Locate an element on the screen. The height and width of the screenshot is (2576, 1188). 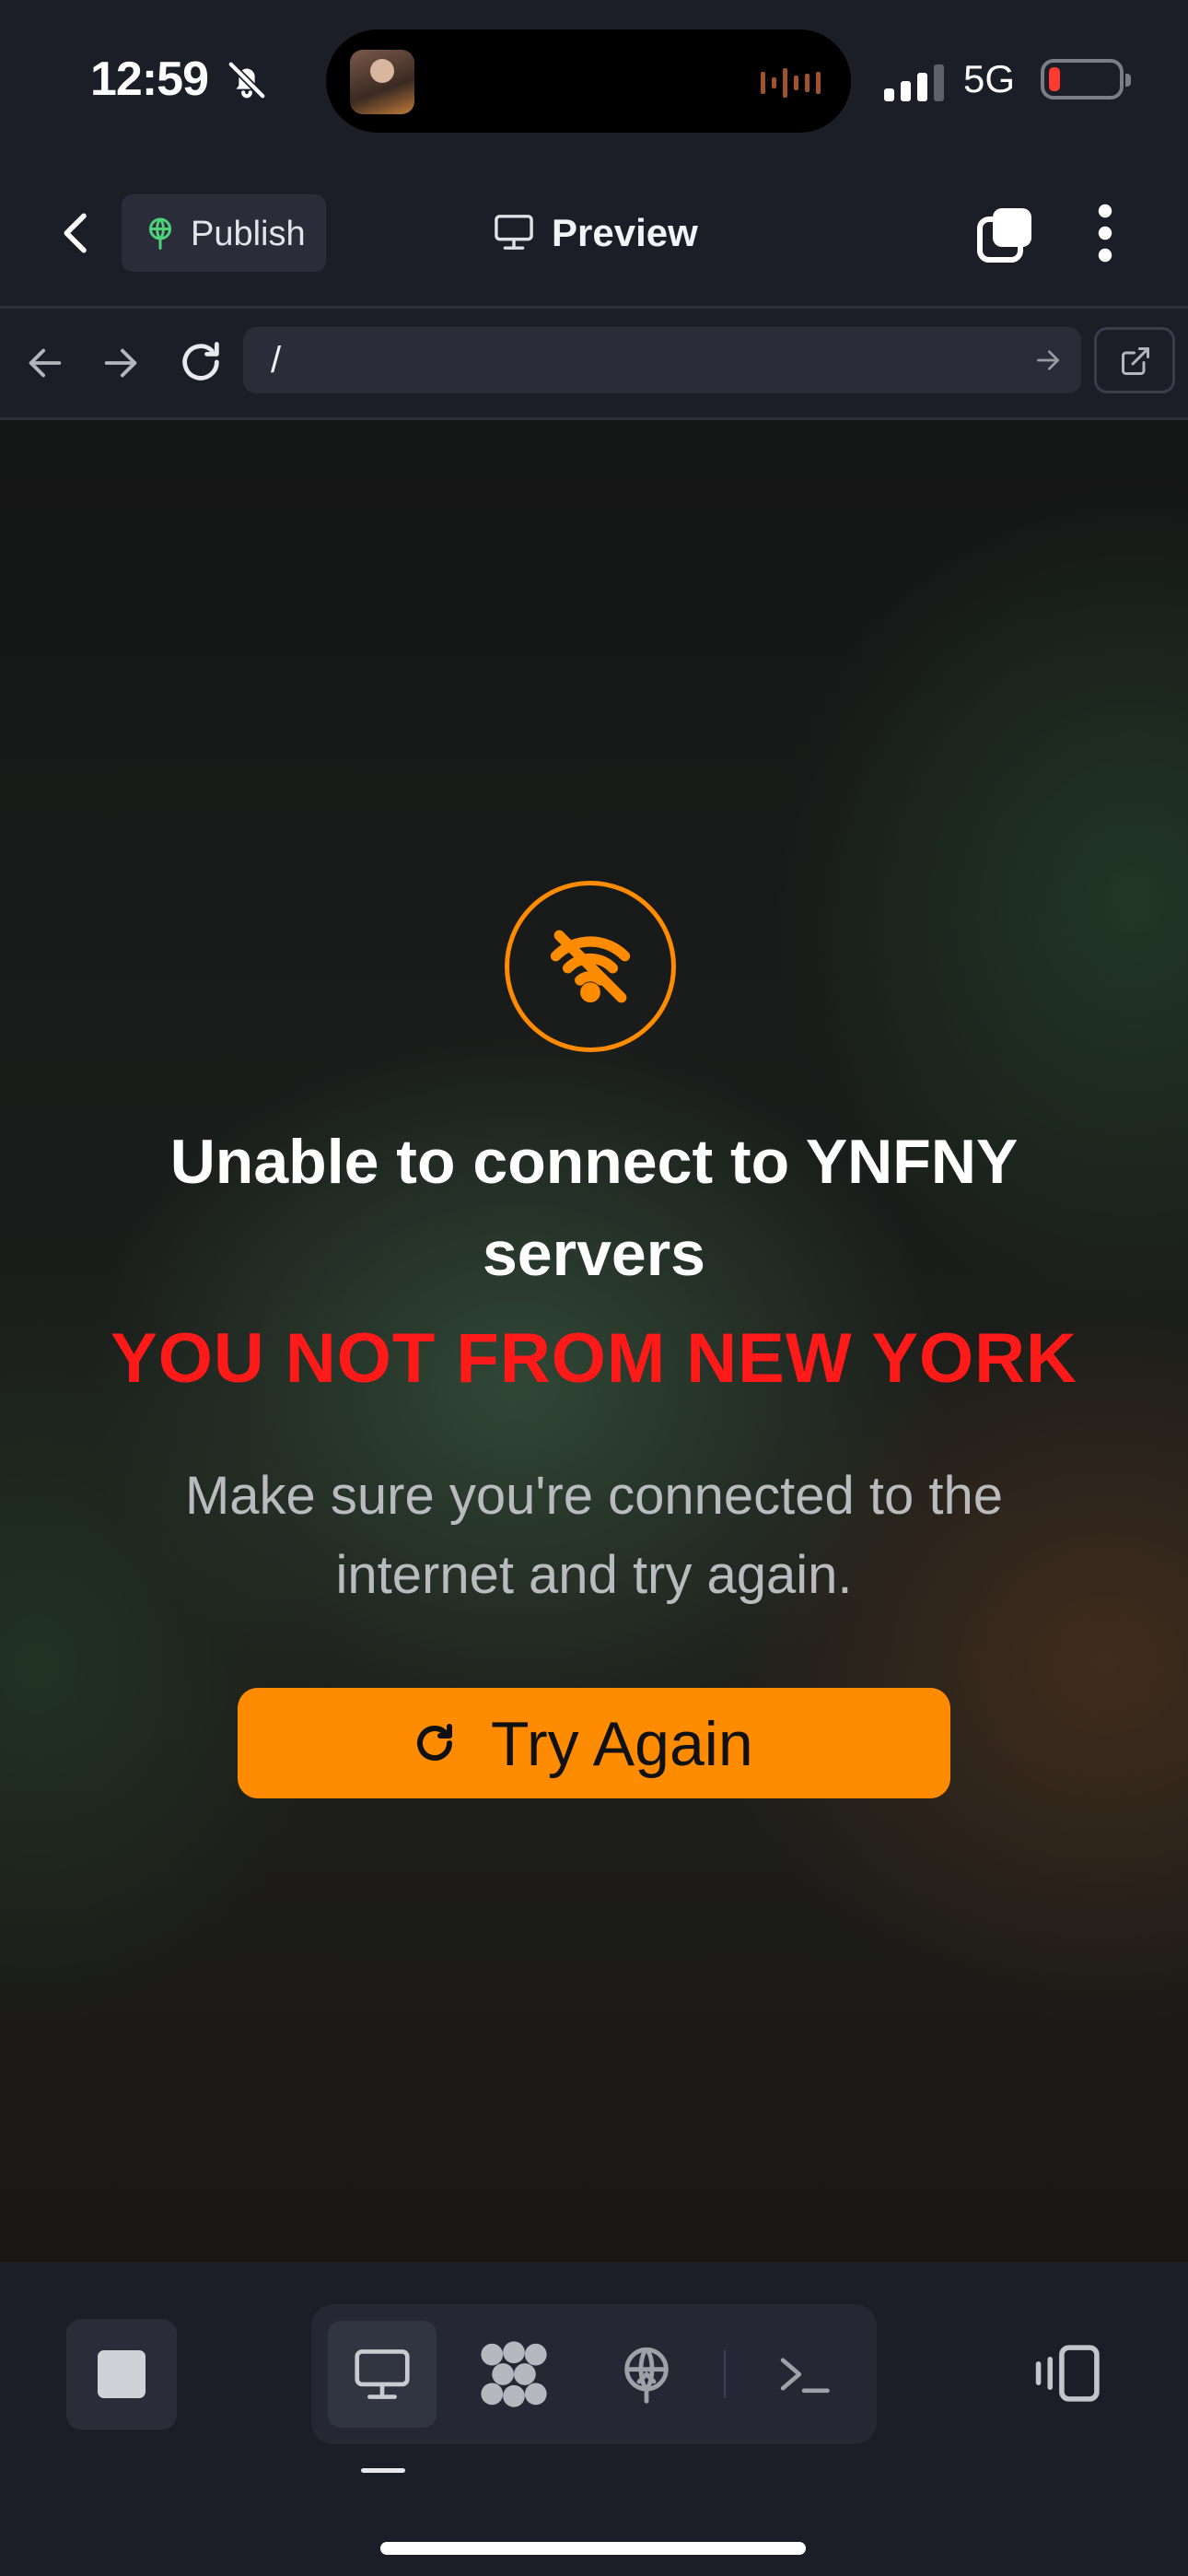
back-chevron-icon is located at coordinates (77, 233).